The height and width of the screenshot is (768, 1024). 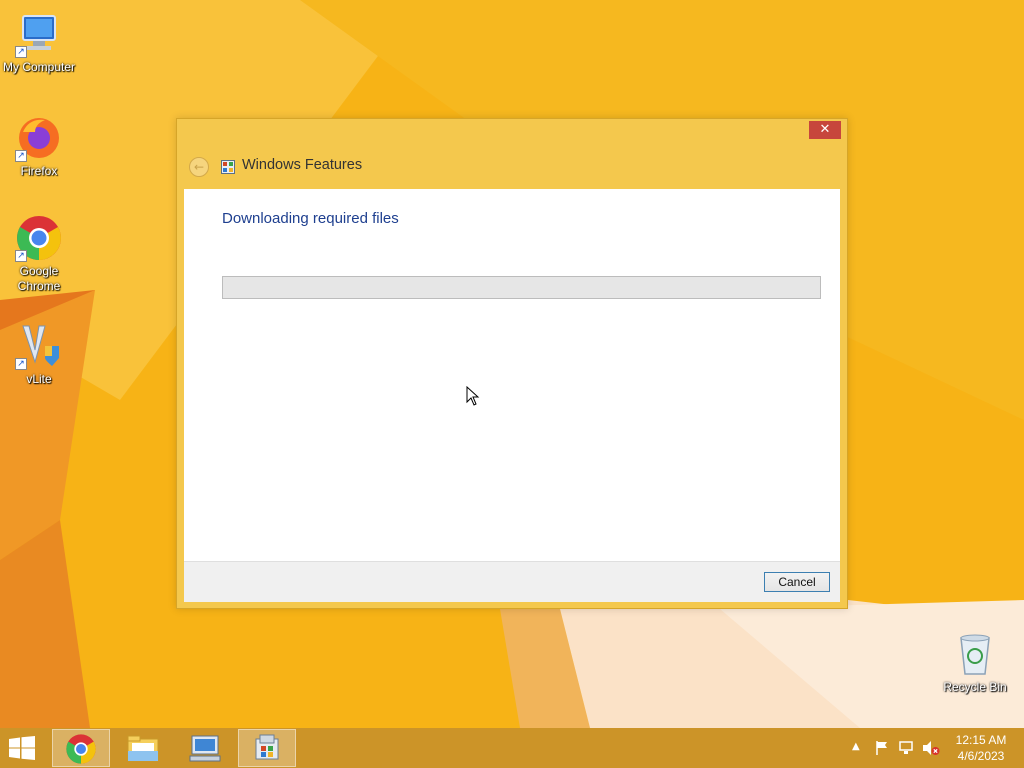 I want to click on file-explorer-icon, so click(x=143, y=748).